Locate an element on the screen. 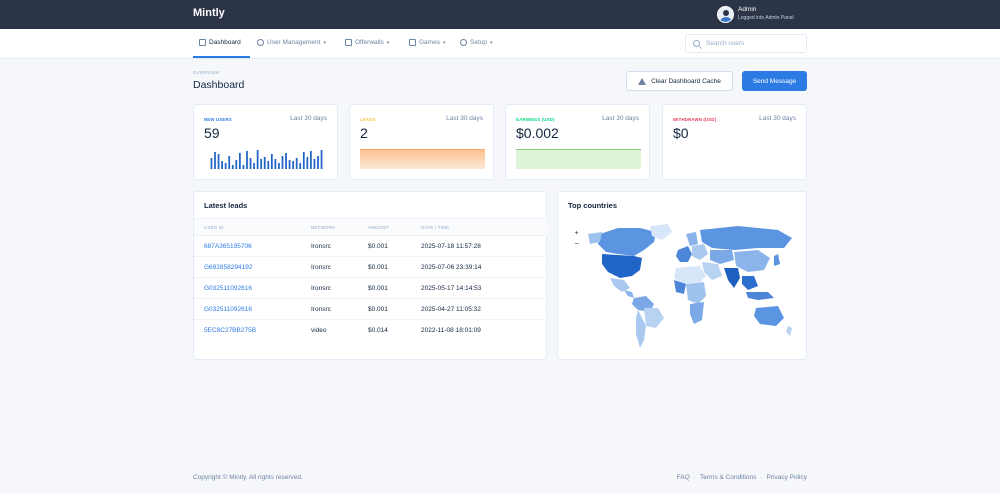  column-header: DATE / TIME is located at coordinates (435, 227).